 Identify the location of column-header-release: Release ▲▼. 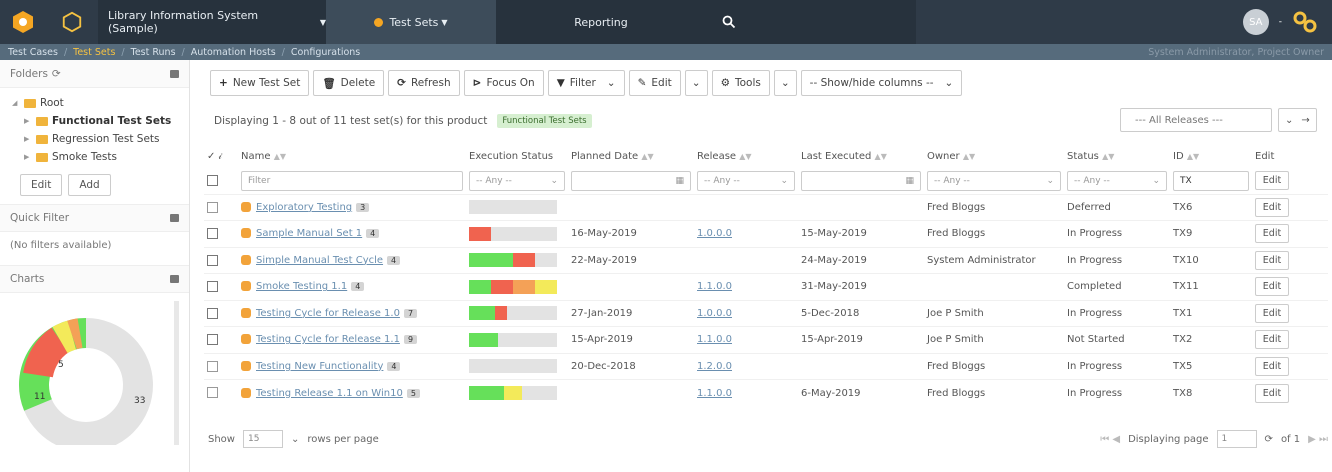
(746, 156).